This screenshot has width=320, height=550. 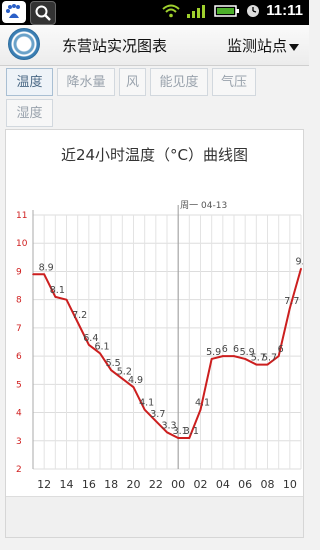 What do you see at coordinates (14, 12) in the screenshot?
I see `baidu-app-icon` at bounding box center [14, 12].